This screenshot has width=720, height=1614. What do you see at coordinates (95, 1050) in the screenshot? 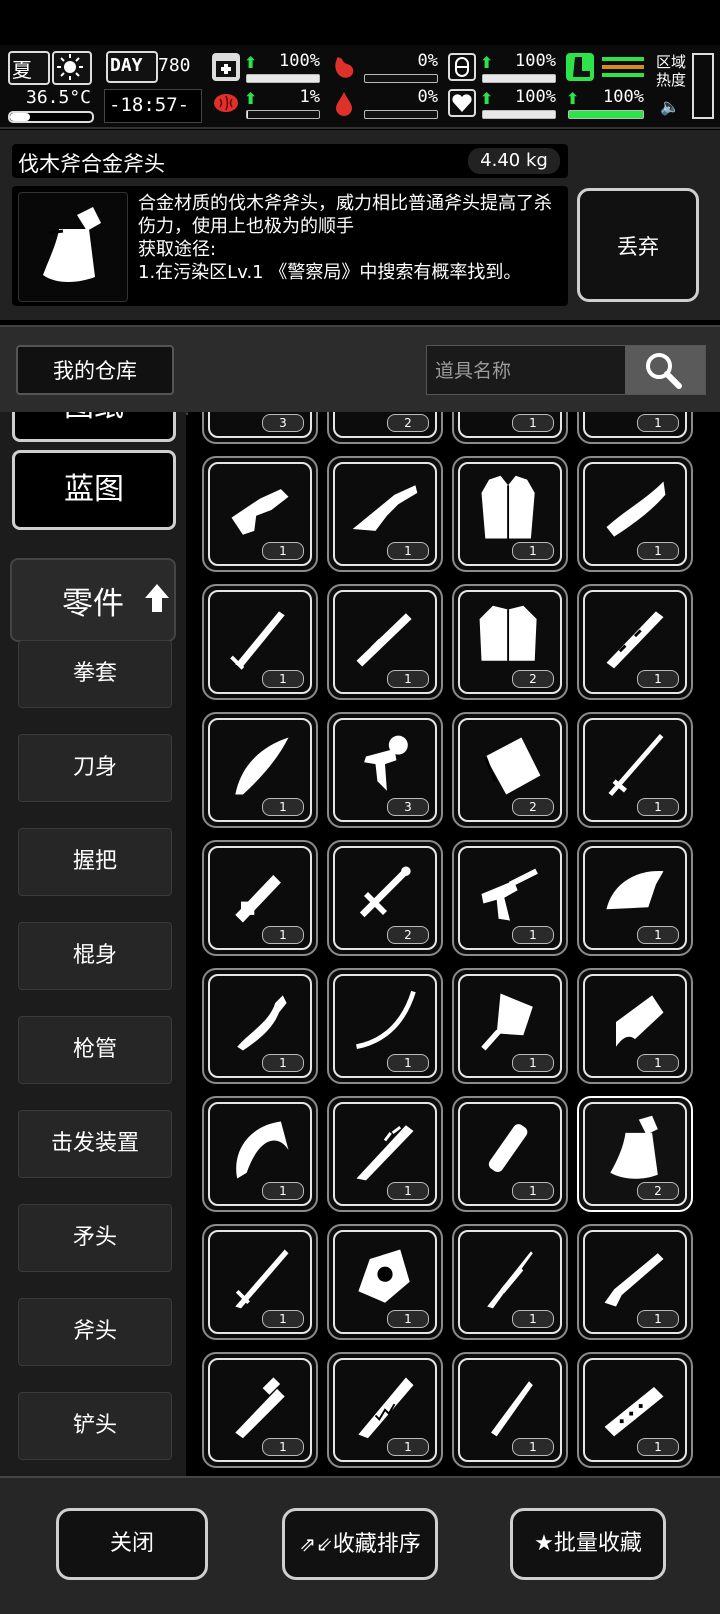
I see `subcategory-barrel: 枪管` at bounding box center [95, 1050].